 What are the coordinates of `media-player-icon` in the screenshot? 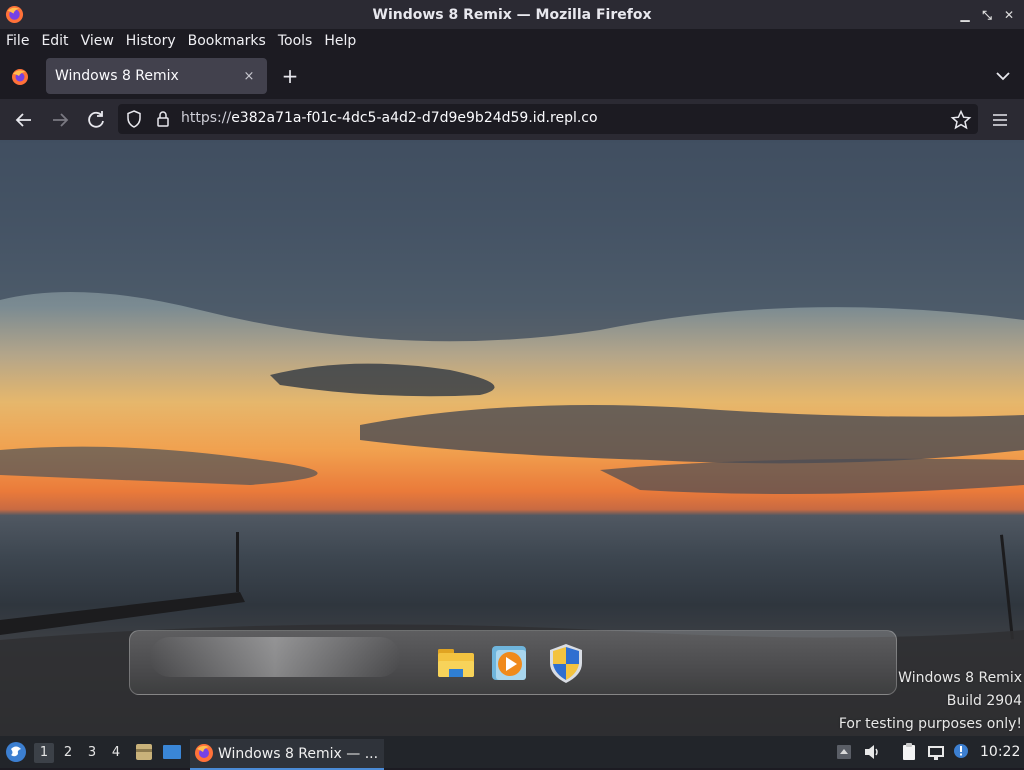 It's located at (510, 663).